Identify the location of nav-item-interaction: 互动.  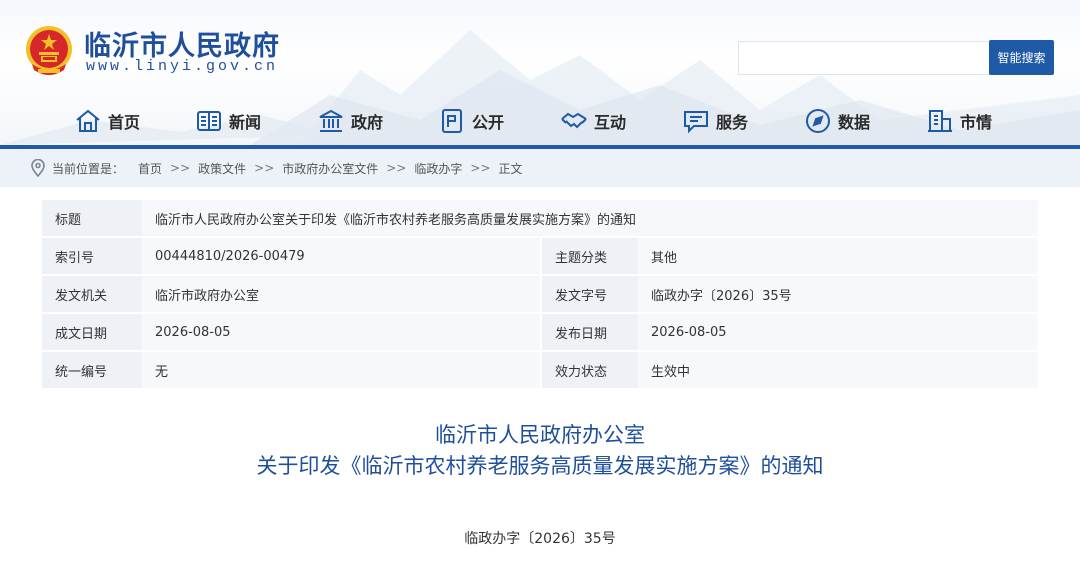
(593, 121).